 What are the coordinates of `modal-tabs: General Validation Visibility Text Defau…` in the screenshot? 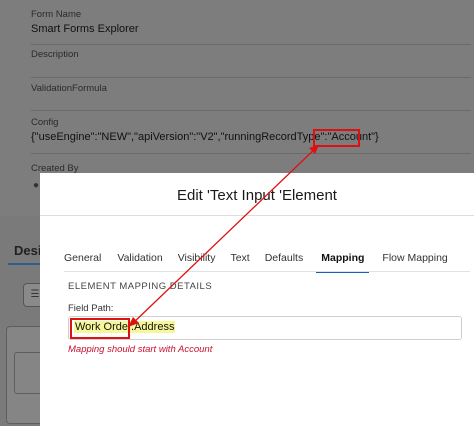 It's located at (256, 259).